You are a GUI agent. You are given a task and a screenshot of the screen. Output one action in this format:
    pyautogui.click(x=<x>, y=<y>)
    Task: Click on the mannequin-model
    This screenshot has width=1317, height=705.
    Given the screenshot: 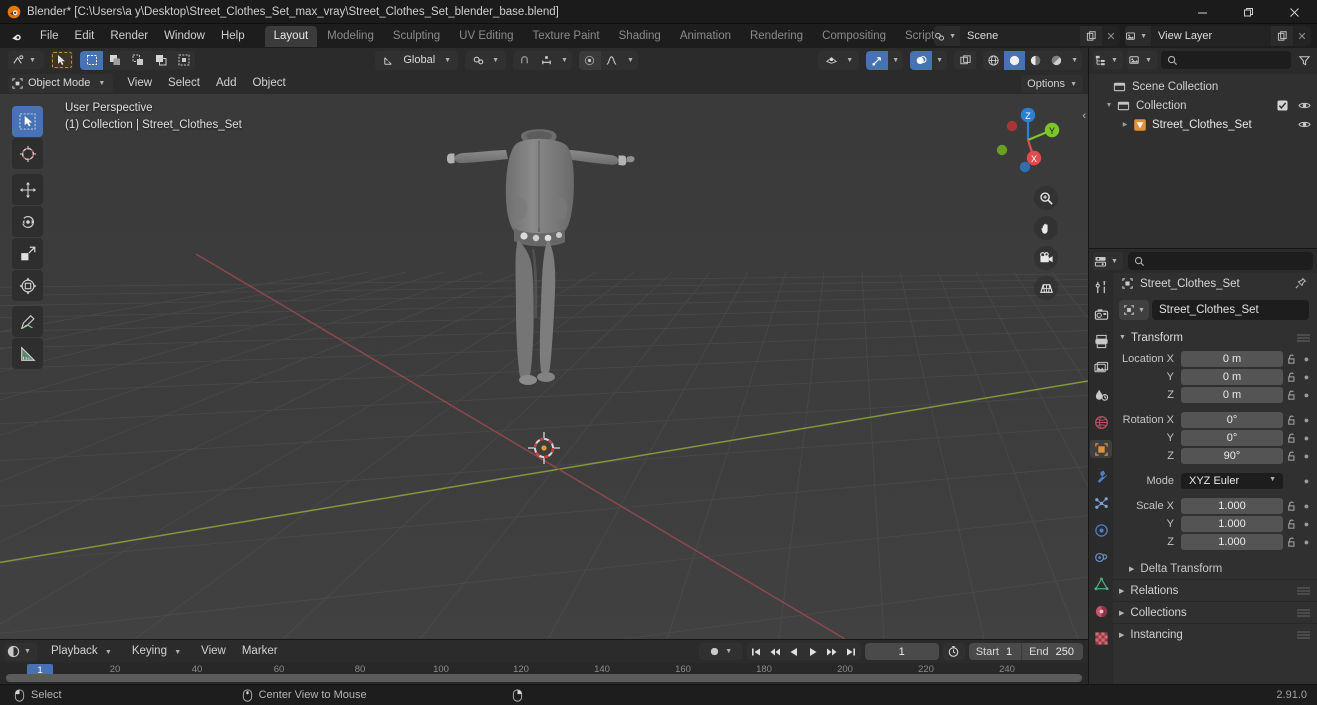 What is the action you would take?
    pyautogui.click(x=544, y=278)
    